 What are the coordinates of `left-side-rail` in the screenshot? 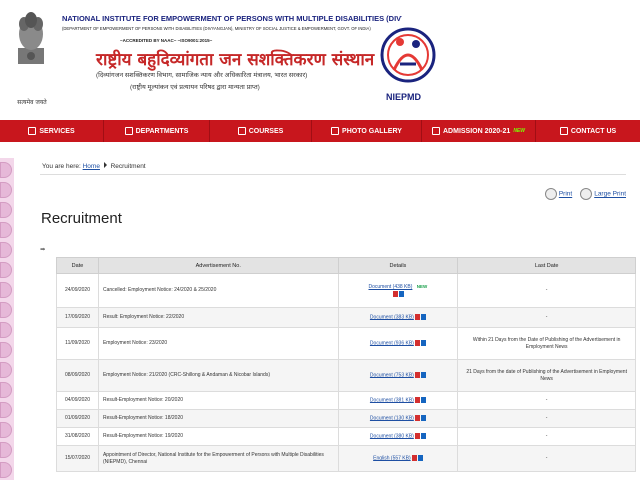 It's located at (7, 319).